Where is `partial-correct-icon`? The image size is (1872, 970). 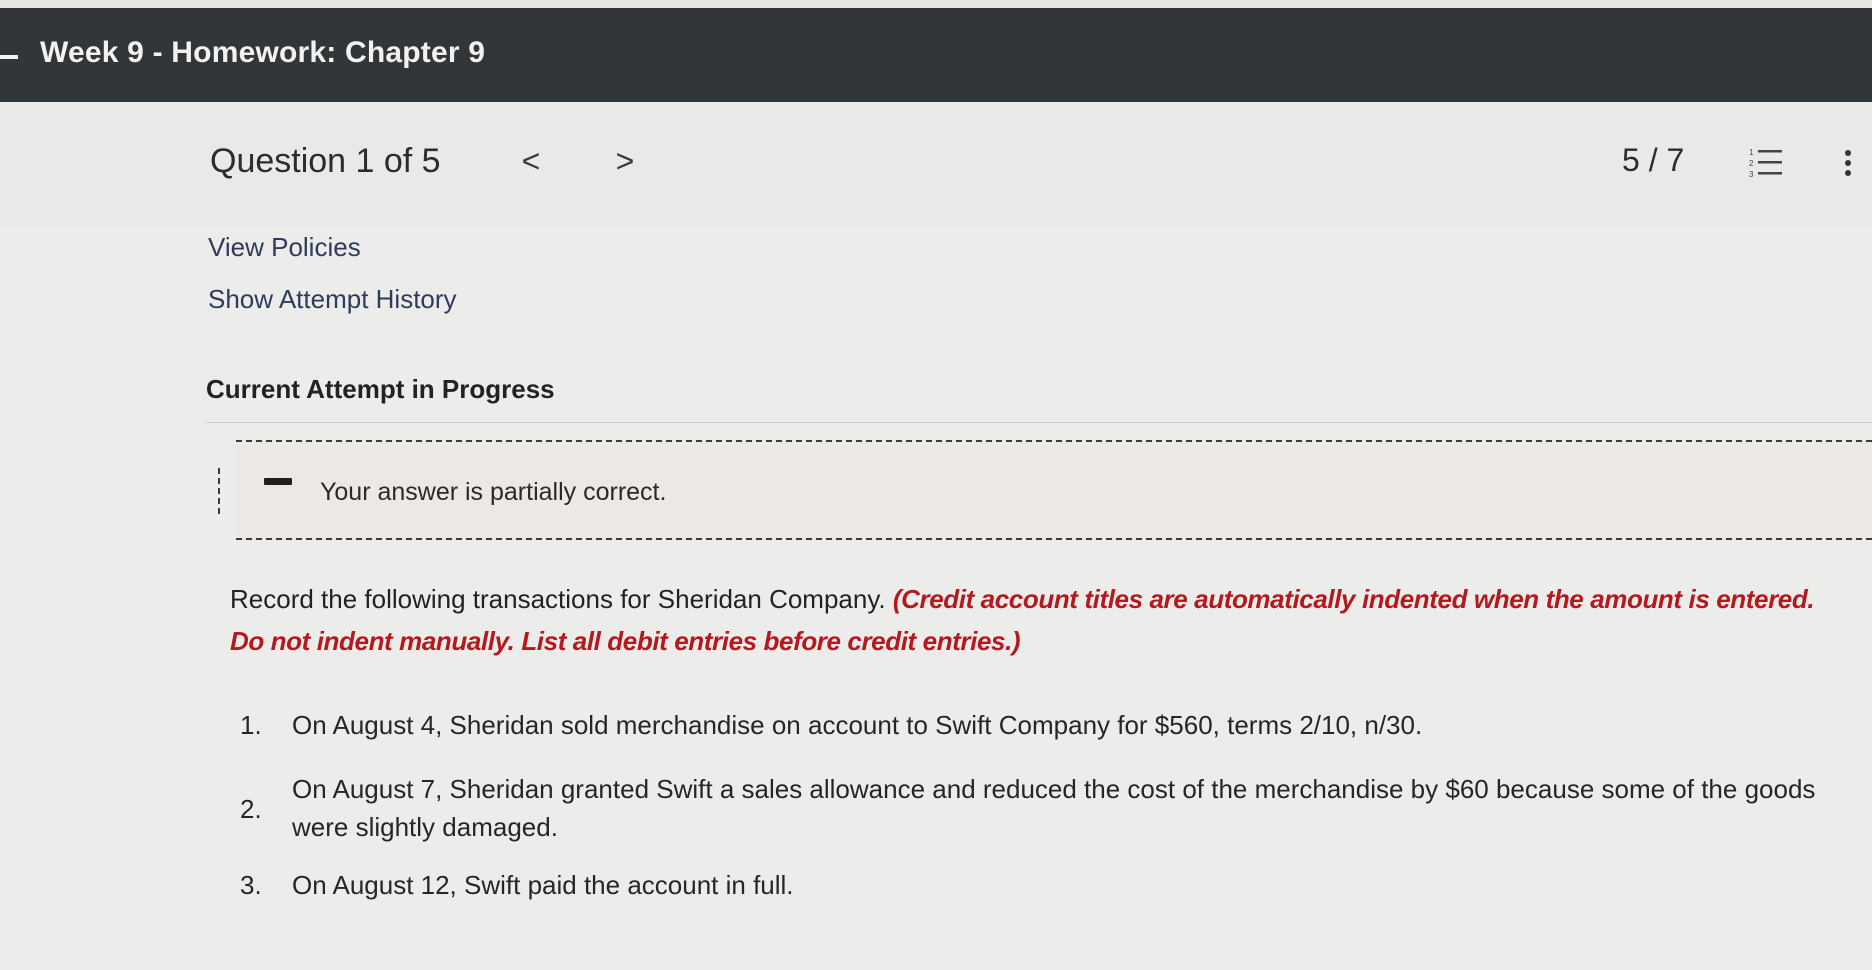 partial-correct-icon is located at coordinates (278, 481).